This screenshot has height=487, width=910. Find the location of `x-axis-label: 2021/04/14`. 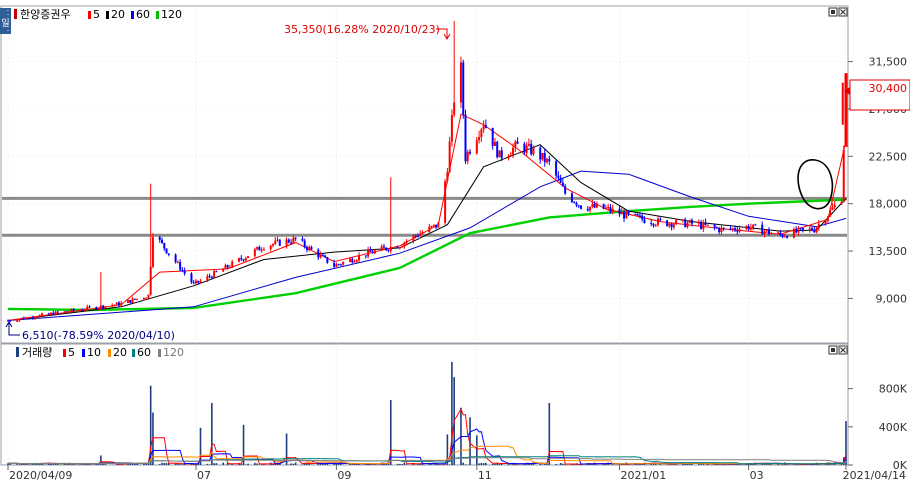

x-axis-label: 2021/04/14 is located at coordinates (874, 475).